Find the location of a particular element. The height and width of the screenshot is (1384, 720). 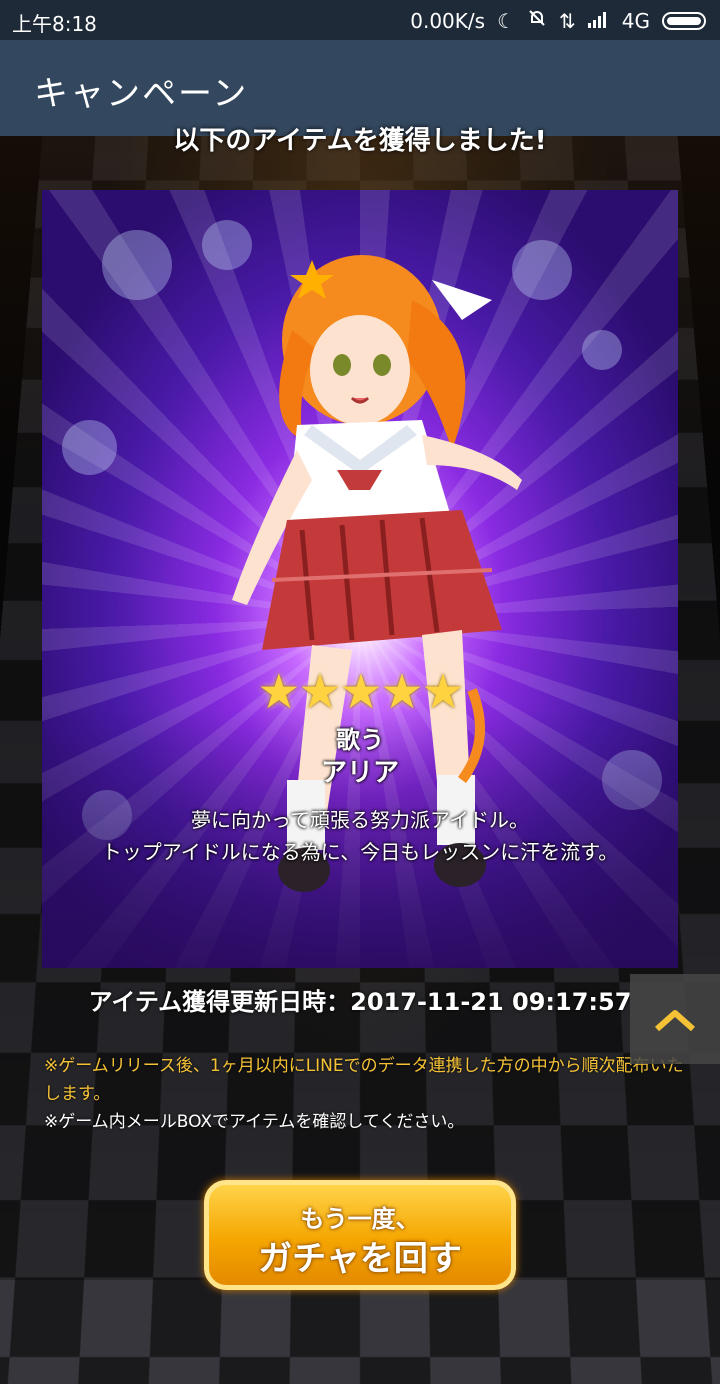

character-type: 歌う is located at coordinates (360, 740).